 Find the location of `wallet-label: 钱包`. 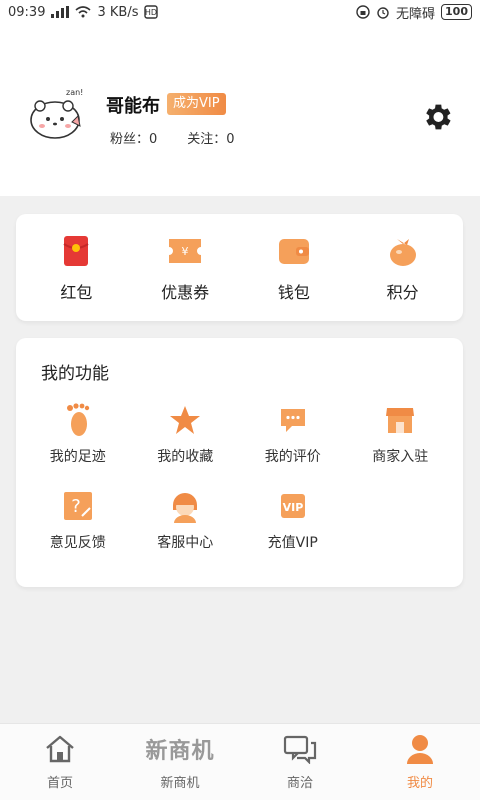

wallet-label: 钱包 is located at coordinates (293, 292).